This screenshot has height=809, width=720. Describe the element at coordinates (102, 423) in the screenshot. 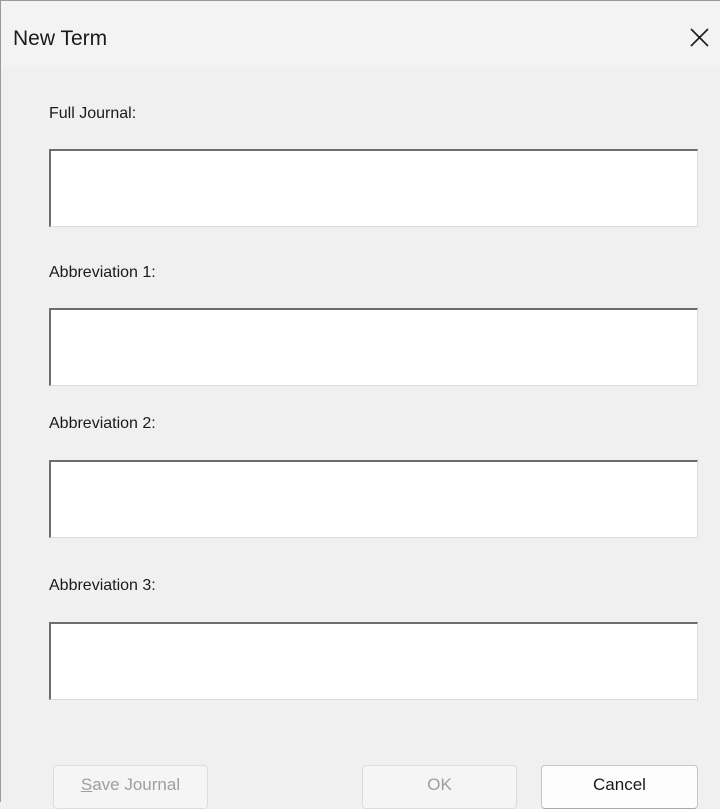

I see `abbreviation-2-label: Abbreviation 2:` at that location.